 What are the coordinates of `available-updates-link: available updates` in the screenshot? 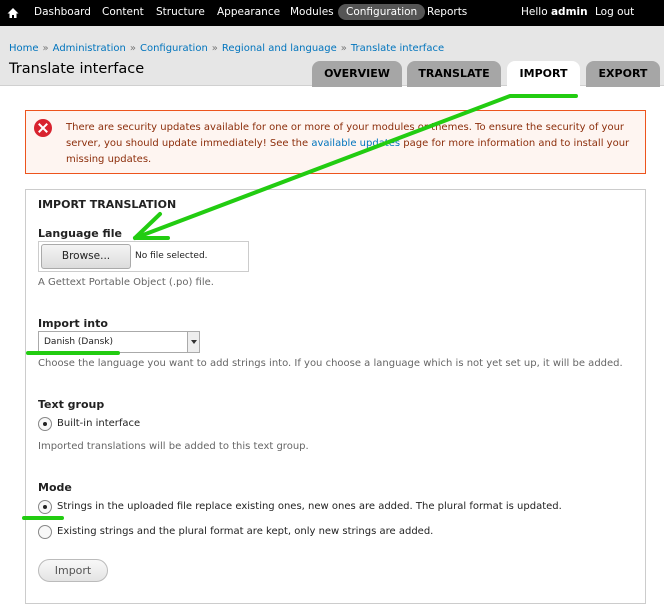 It's located at (355, 143).